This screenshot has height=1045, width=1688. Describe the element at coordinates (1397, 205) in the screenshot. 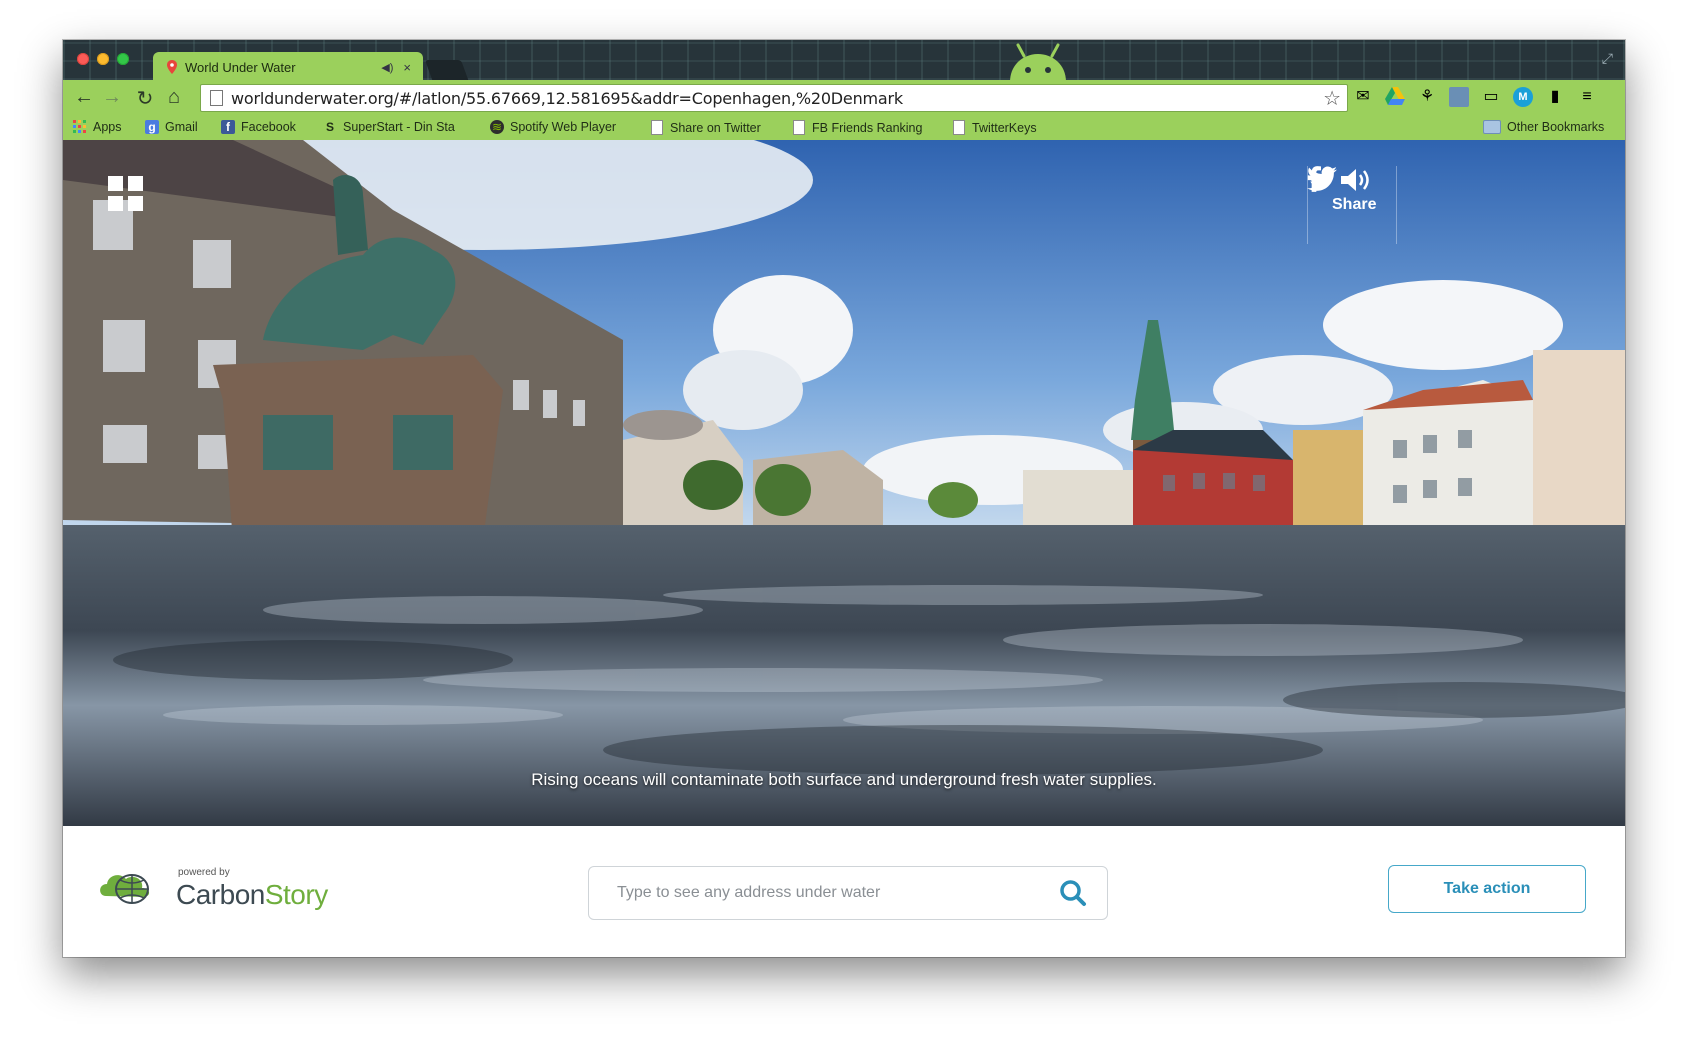

I see `divider` at that location.